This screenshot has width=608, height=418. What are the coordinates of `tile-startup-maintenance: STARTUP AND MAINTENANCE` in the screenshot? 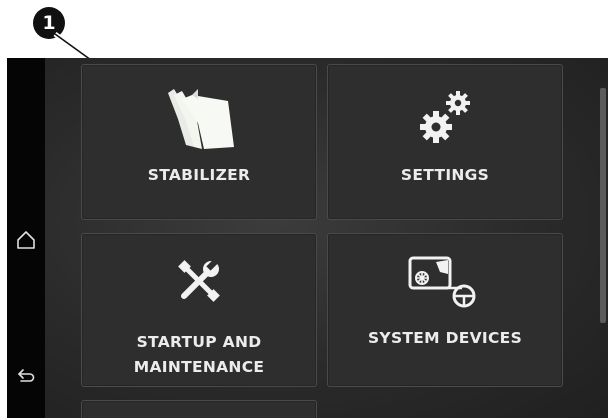 It's located at (199, 310).